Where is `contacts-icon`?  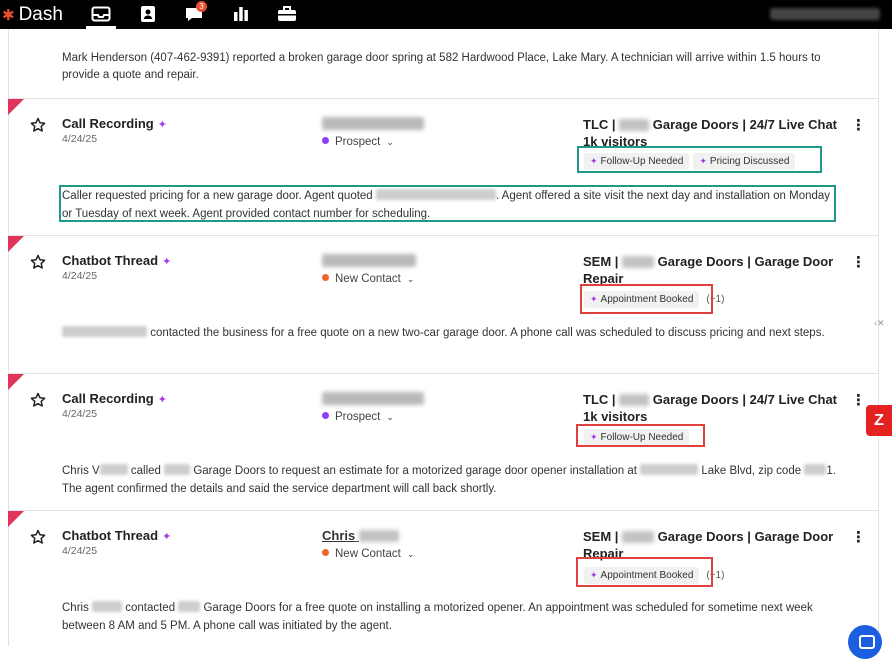 contacts-icon is located at coordinates (148, 14).